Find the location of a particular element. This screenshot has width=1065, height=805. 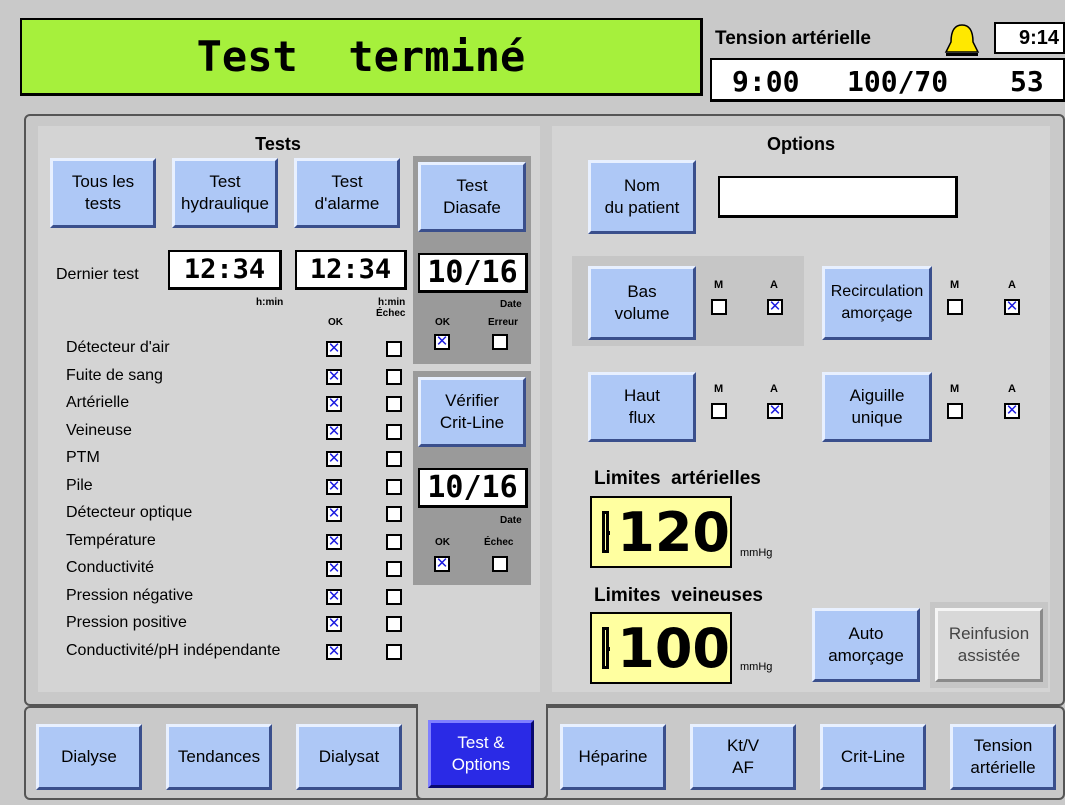

recirculation-a-label: A is located at coordinates (1012, 285).